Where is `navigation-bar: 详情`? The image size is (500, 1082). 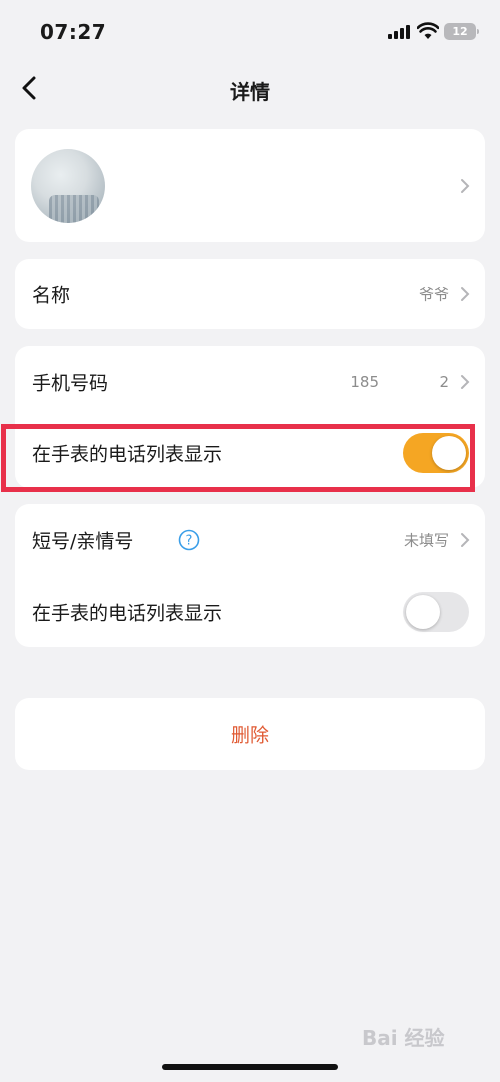 navigation-bar: 详情 is located at coordinates (250, 89).